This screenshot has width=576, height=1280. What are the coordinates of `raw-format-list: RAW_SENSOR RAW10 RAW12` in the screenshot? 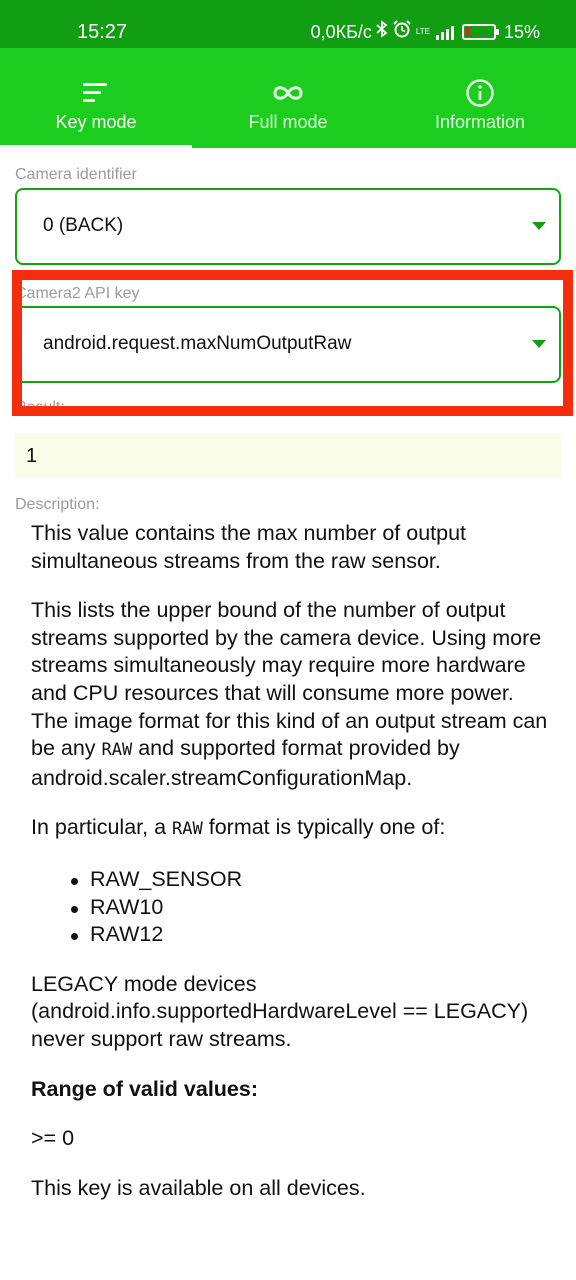 It's located at (291, 907).